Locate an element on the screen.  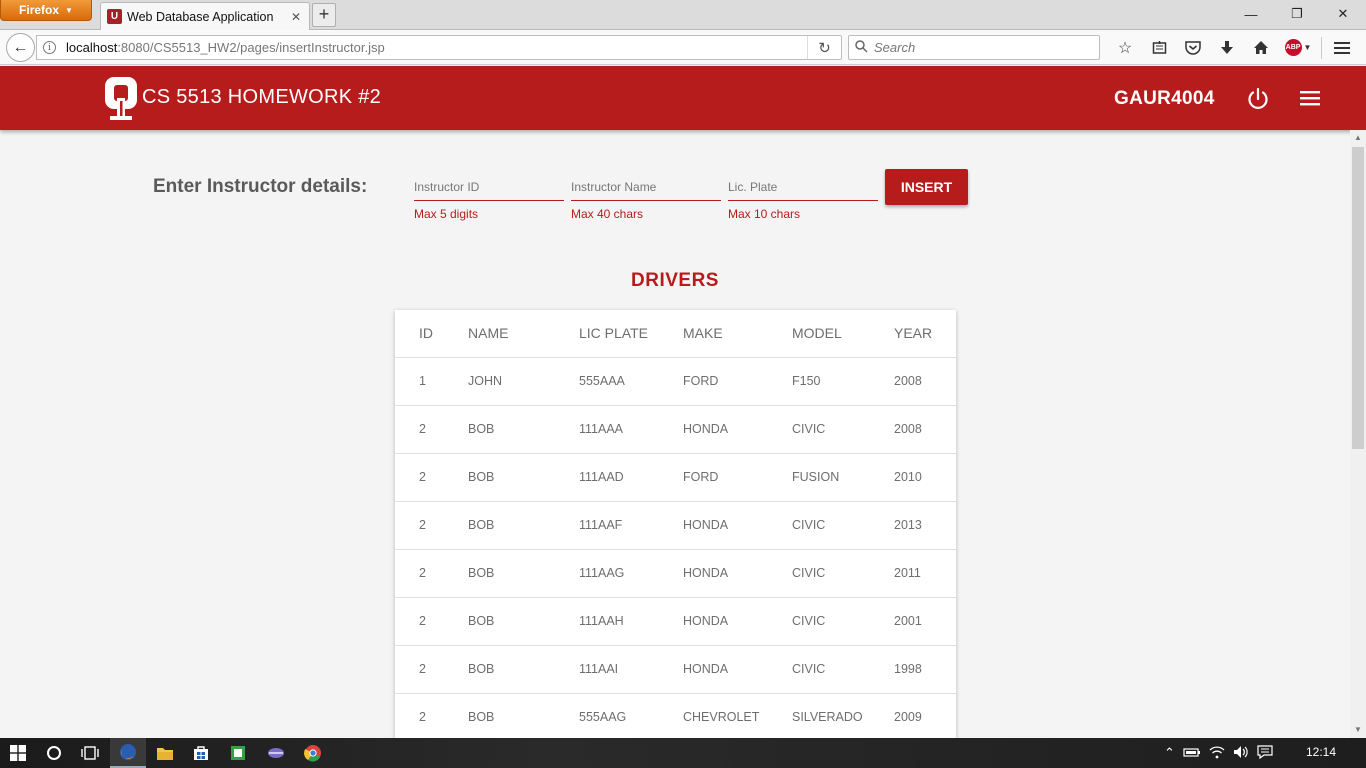
table-row: 2 BOB 111AAA HONDA CIVIC 2008 is located at coordinates (675, 429).